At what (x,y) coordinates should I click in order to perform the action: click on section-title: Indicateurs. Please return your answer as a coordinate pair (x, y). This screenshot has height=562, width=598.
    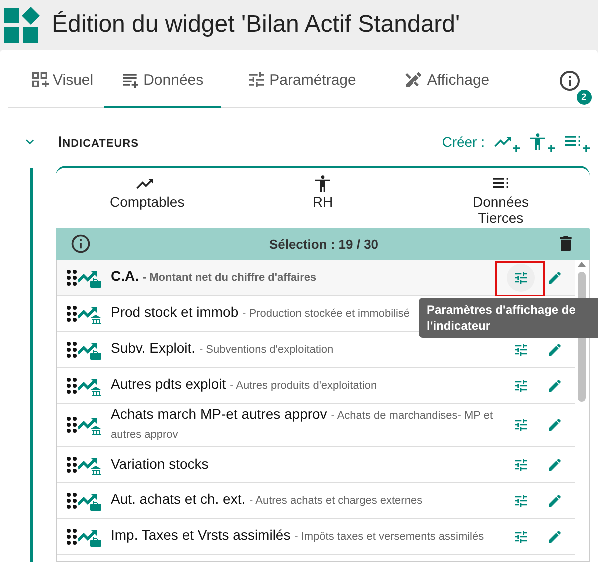
    Looking at the image, I should click on (98, 142).